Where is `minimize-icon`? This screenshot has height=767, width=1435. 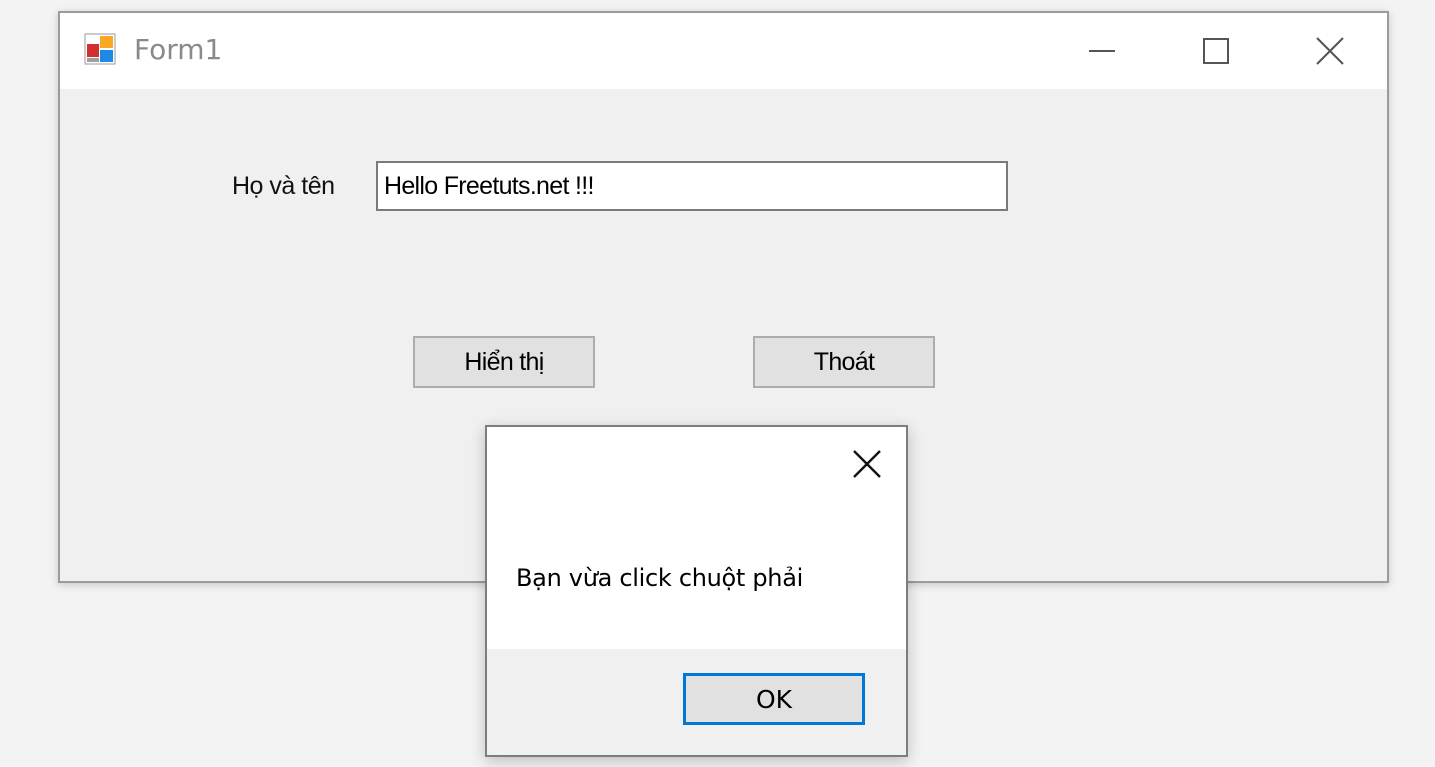
minimize-icon is located at coordinates (1102, 51).